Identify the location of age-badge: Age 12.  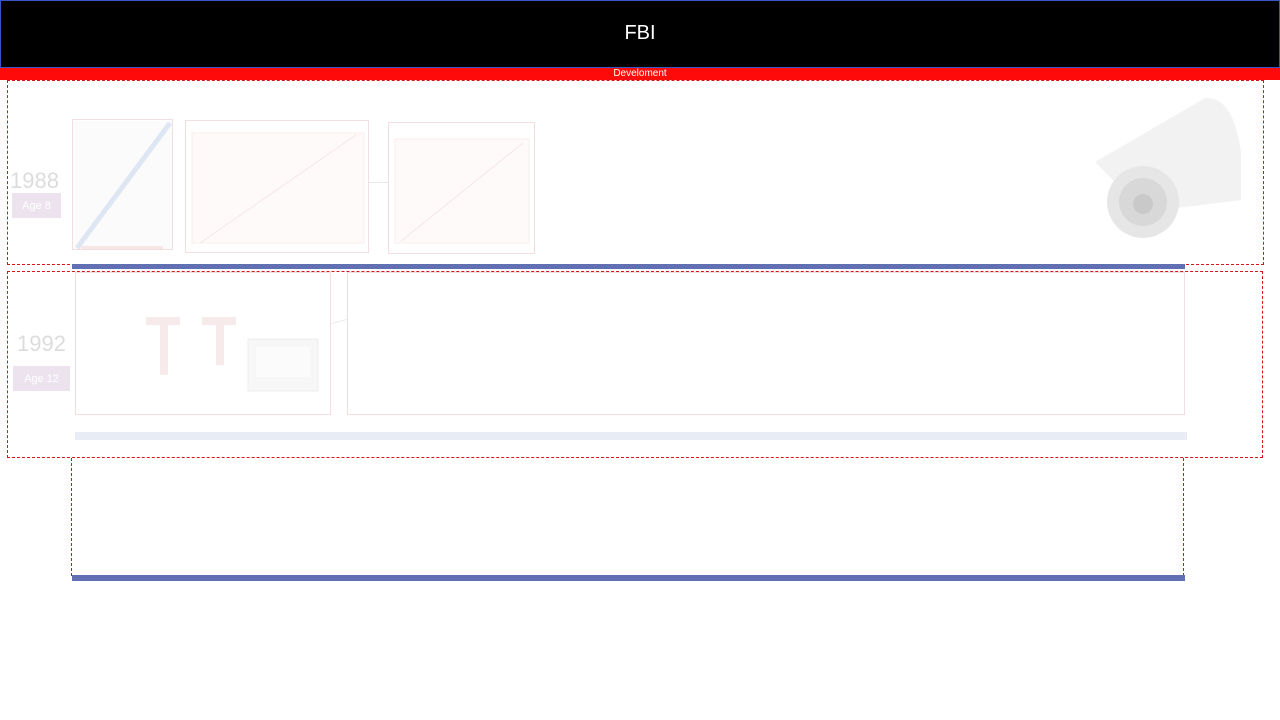
(41, 378).